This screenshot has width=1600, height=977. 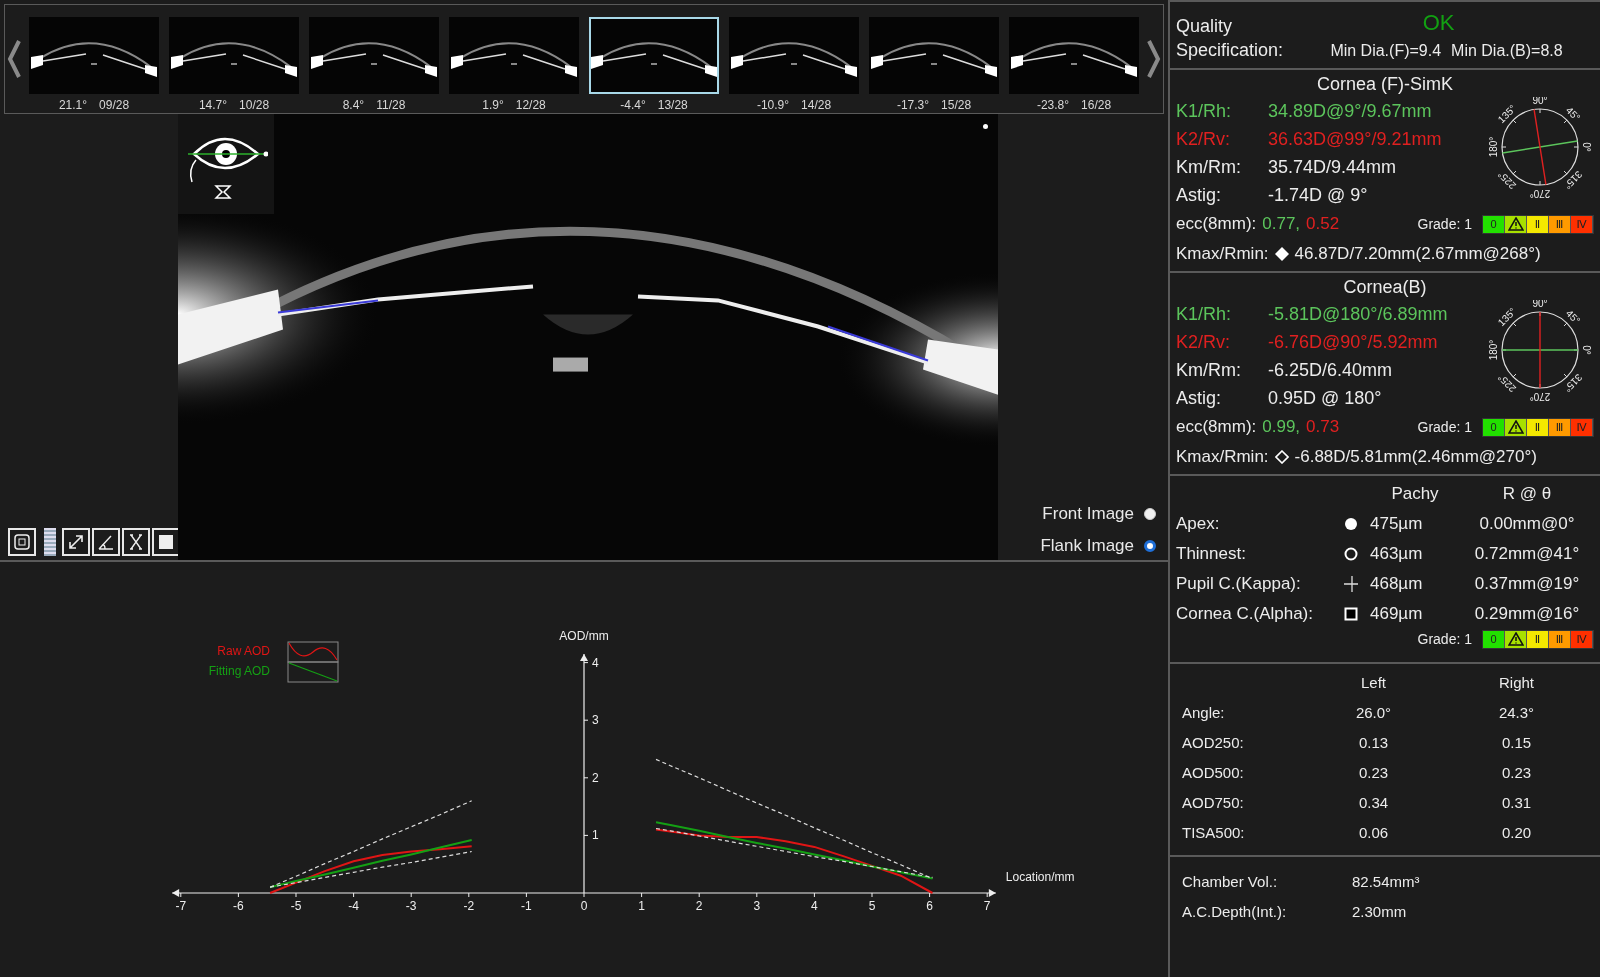 What do you see at coordinates (1204, 342) in the screenshot?
I see `keratometry-label: K2/Rv:` at bounding box center [1204, 342].